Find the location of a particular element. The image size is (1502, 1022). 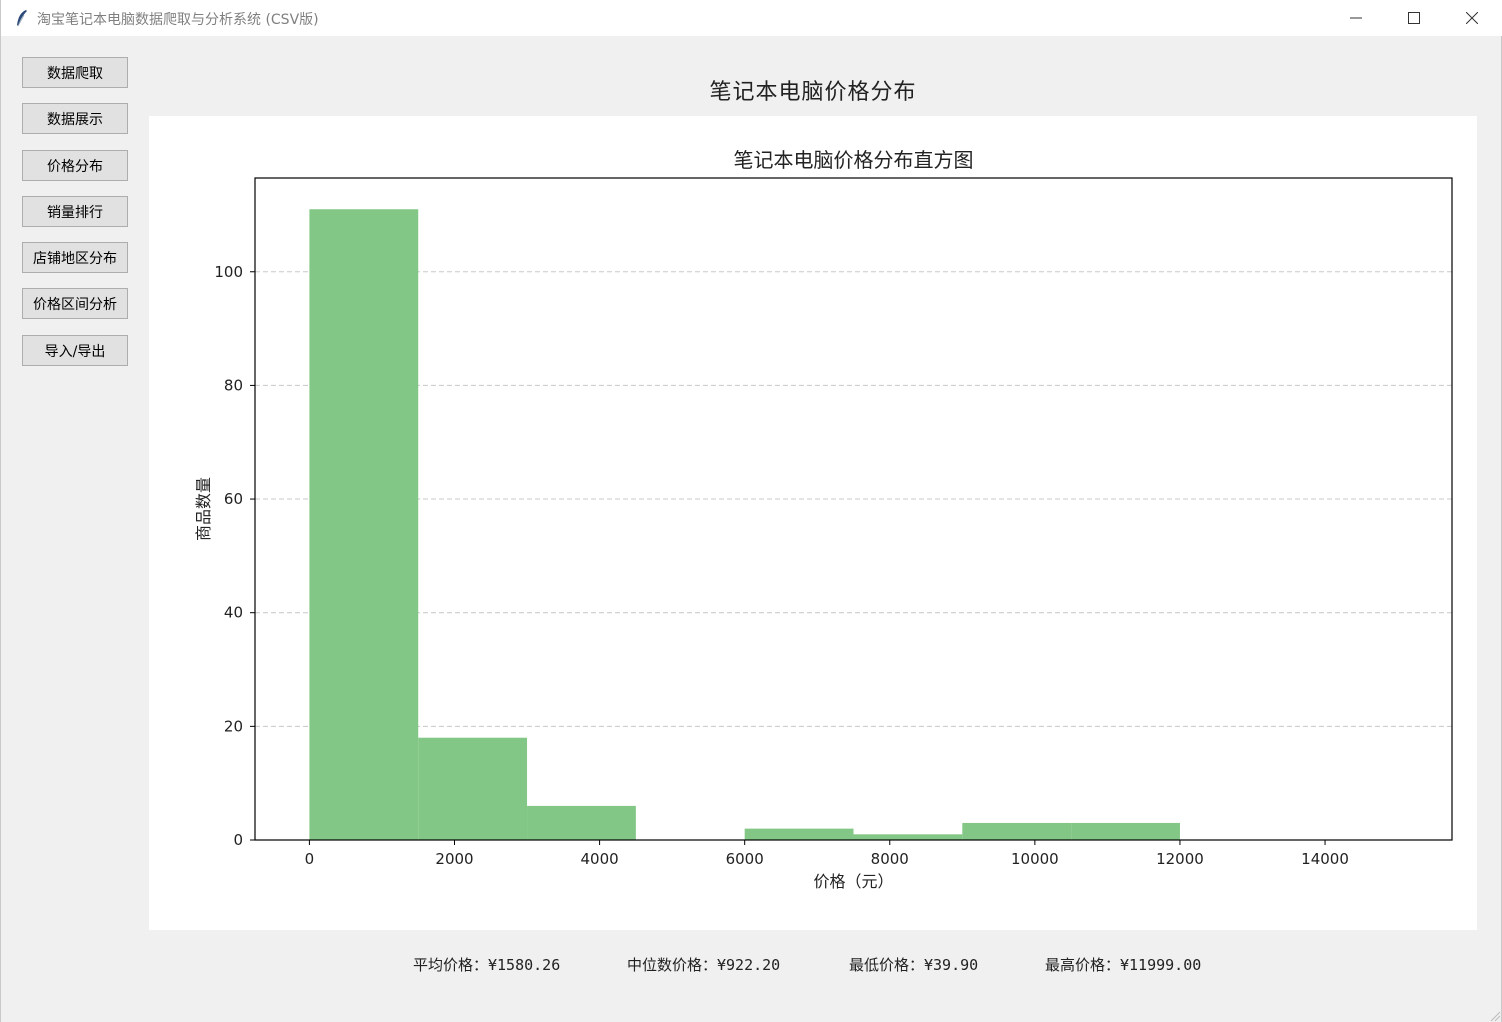

mean-price-label: 平均价格：¥1580.26 is located at coordinates (487, 965).